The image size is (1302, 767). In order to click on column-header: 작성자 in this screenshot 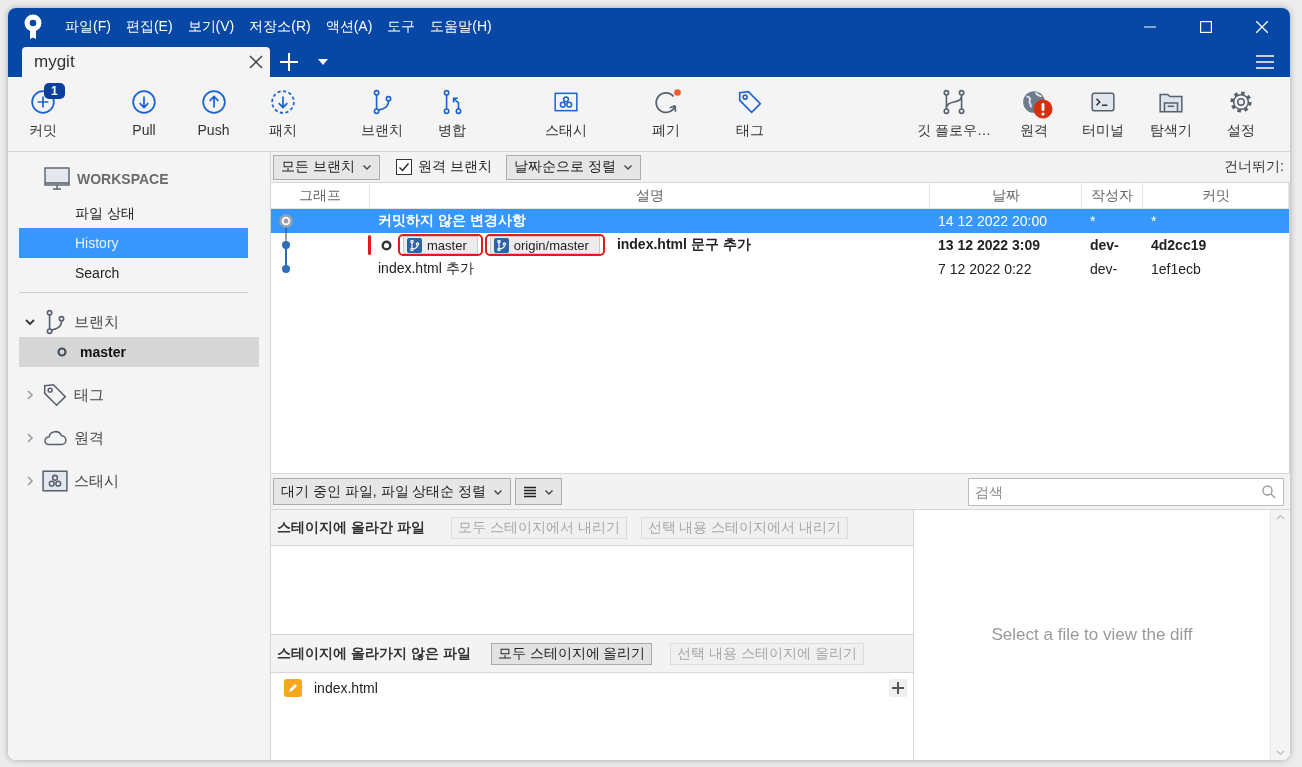, I will do `click(1112, 195)`.